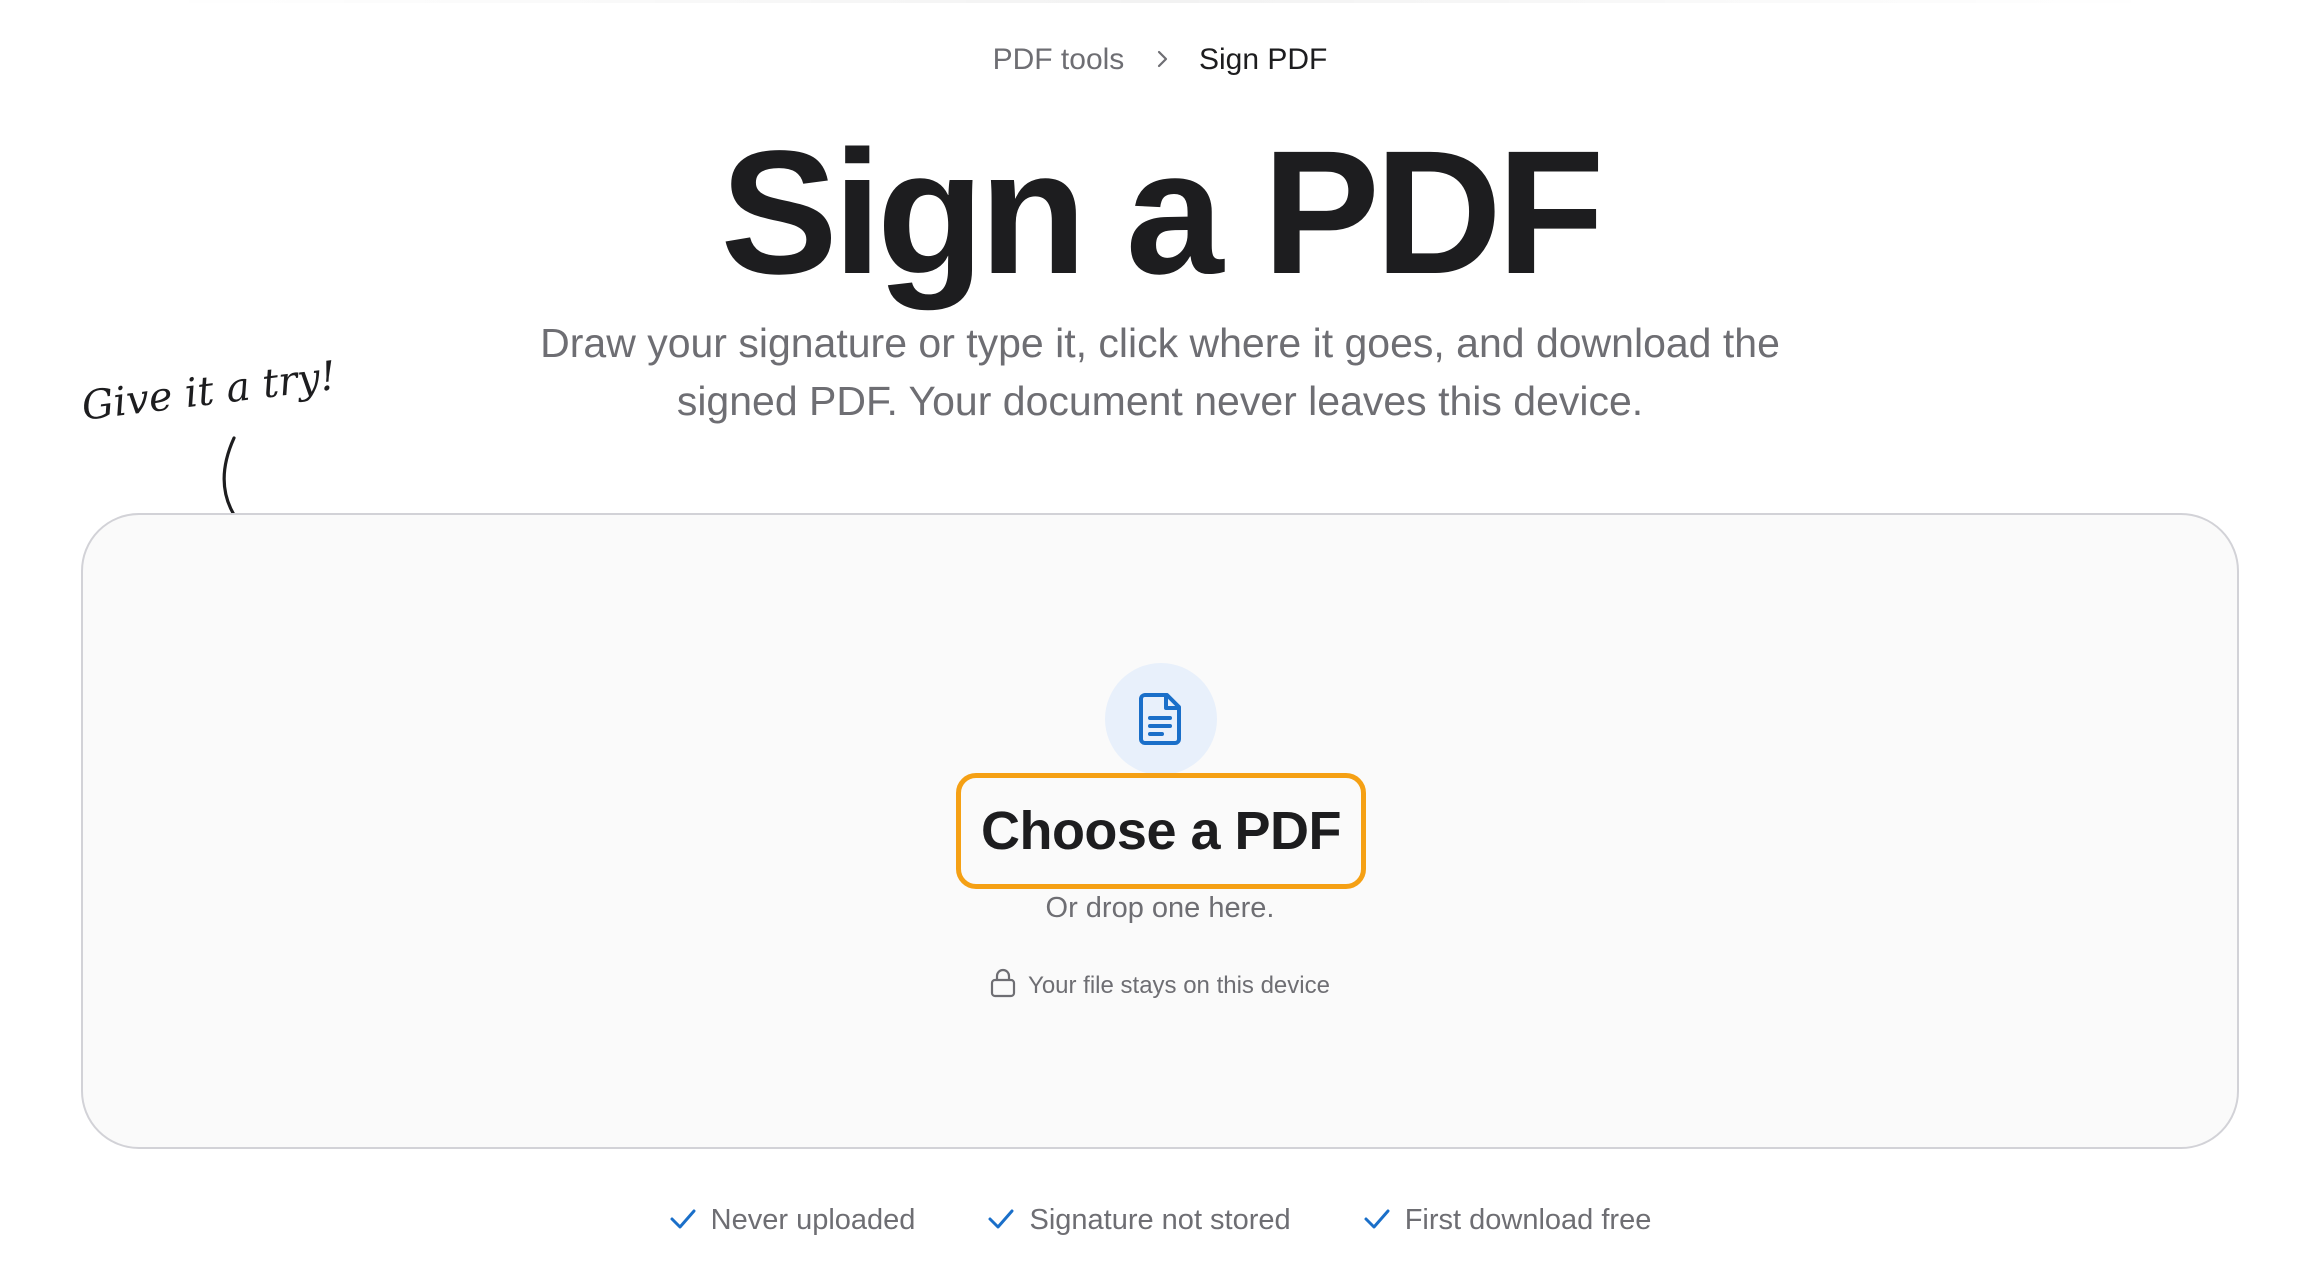 This screenshot has height=1288, width=2320. What do you see at coordinates (813, 1220) in the screenshot?
I see `feature-label: Never uploaded` at bounding box center [813, 1220].